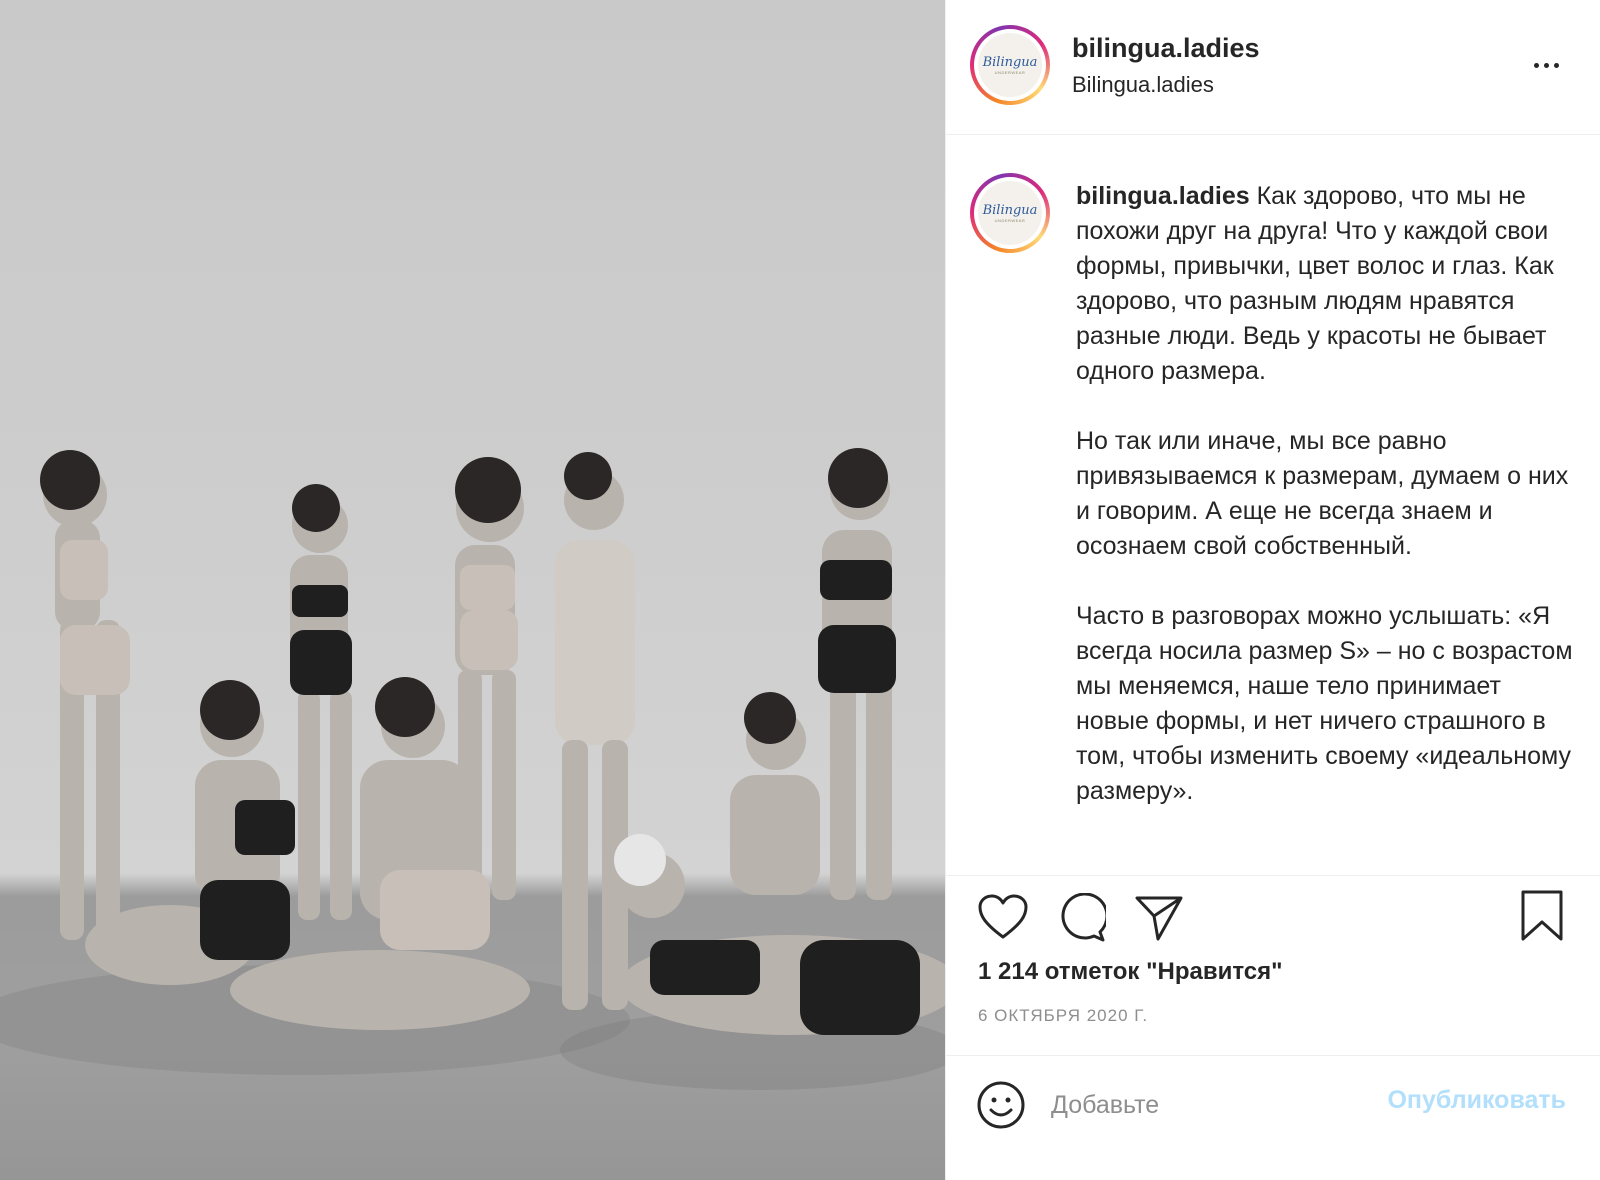  What do you see at coordinates (1081, 918) in the screenshot?
I see `comment-icon` at bounding box center [1081, 918].